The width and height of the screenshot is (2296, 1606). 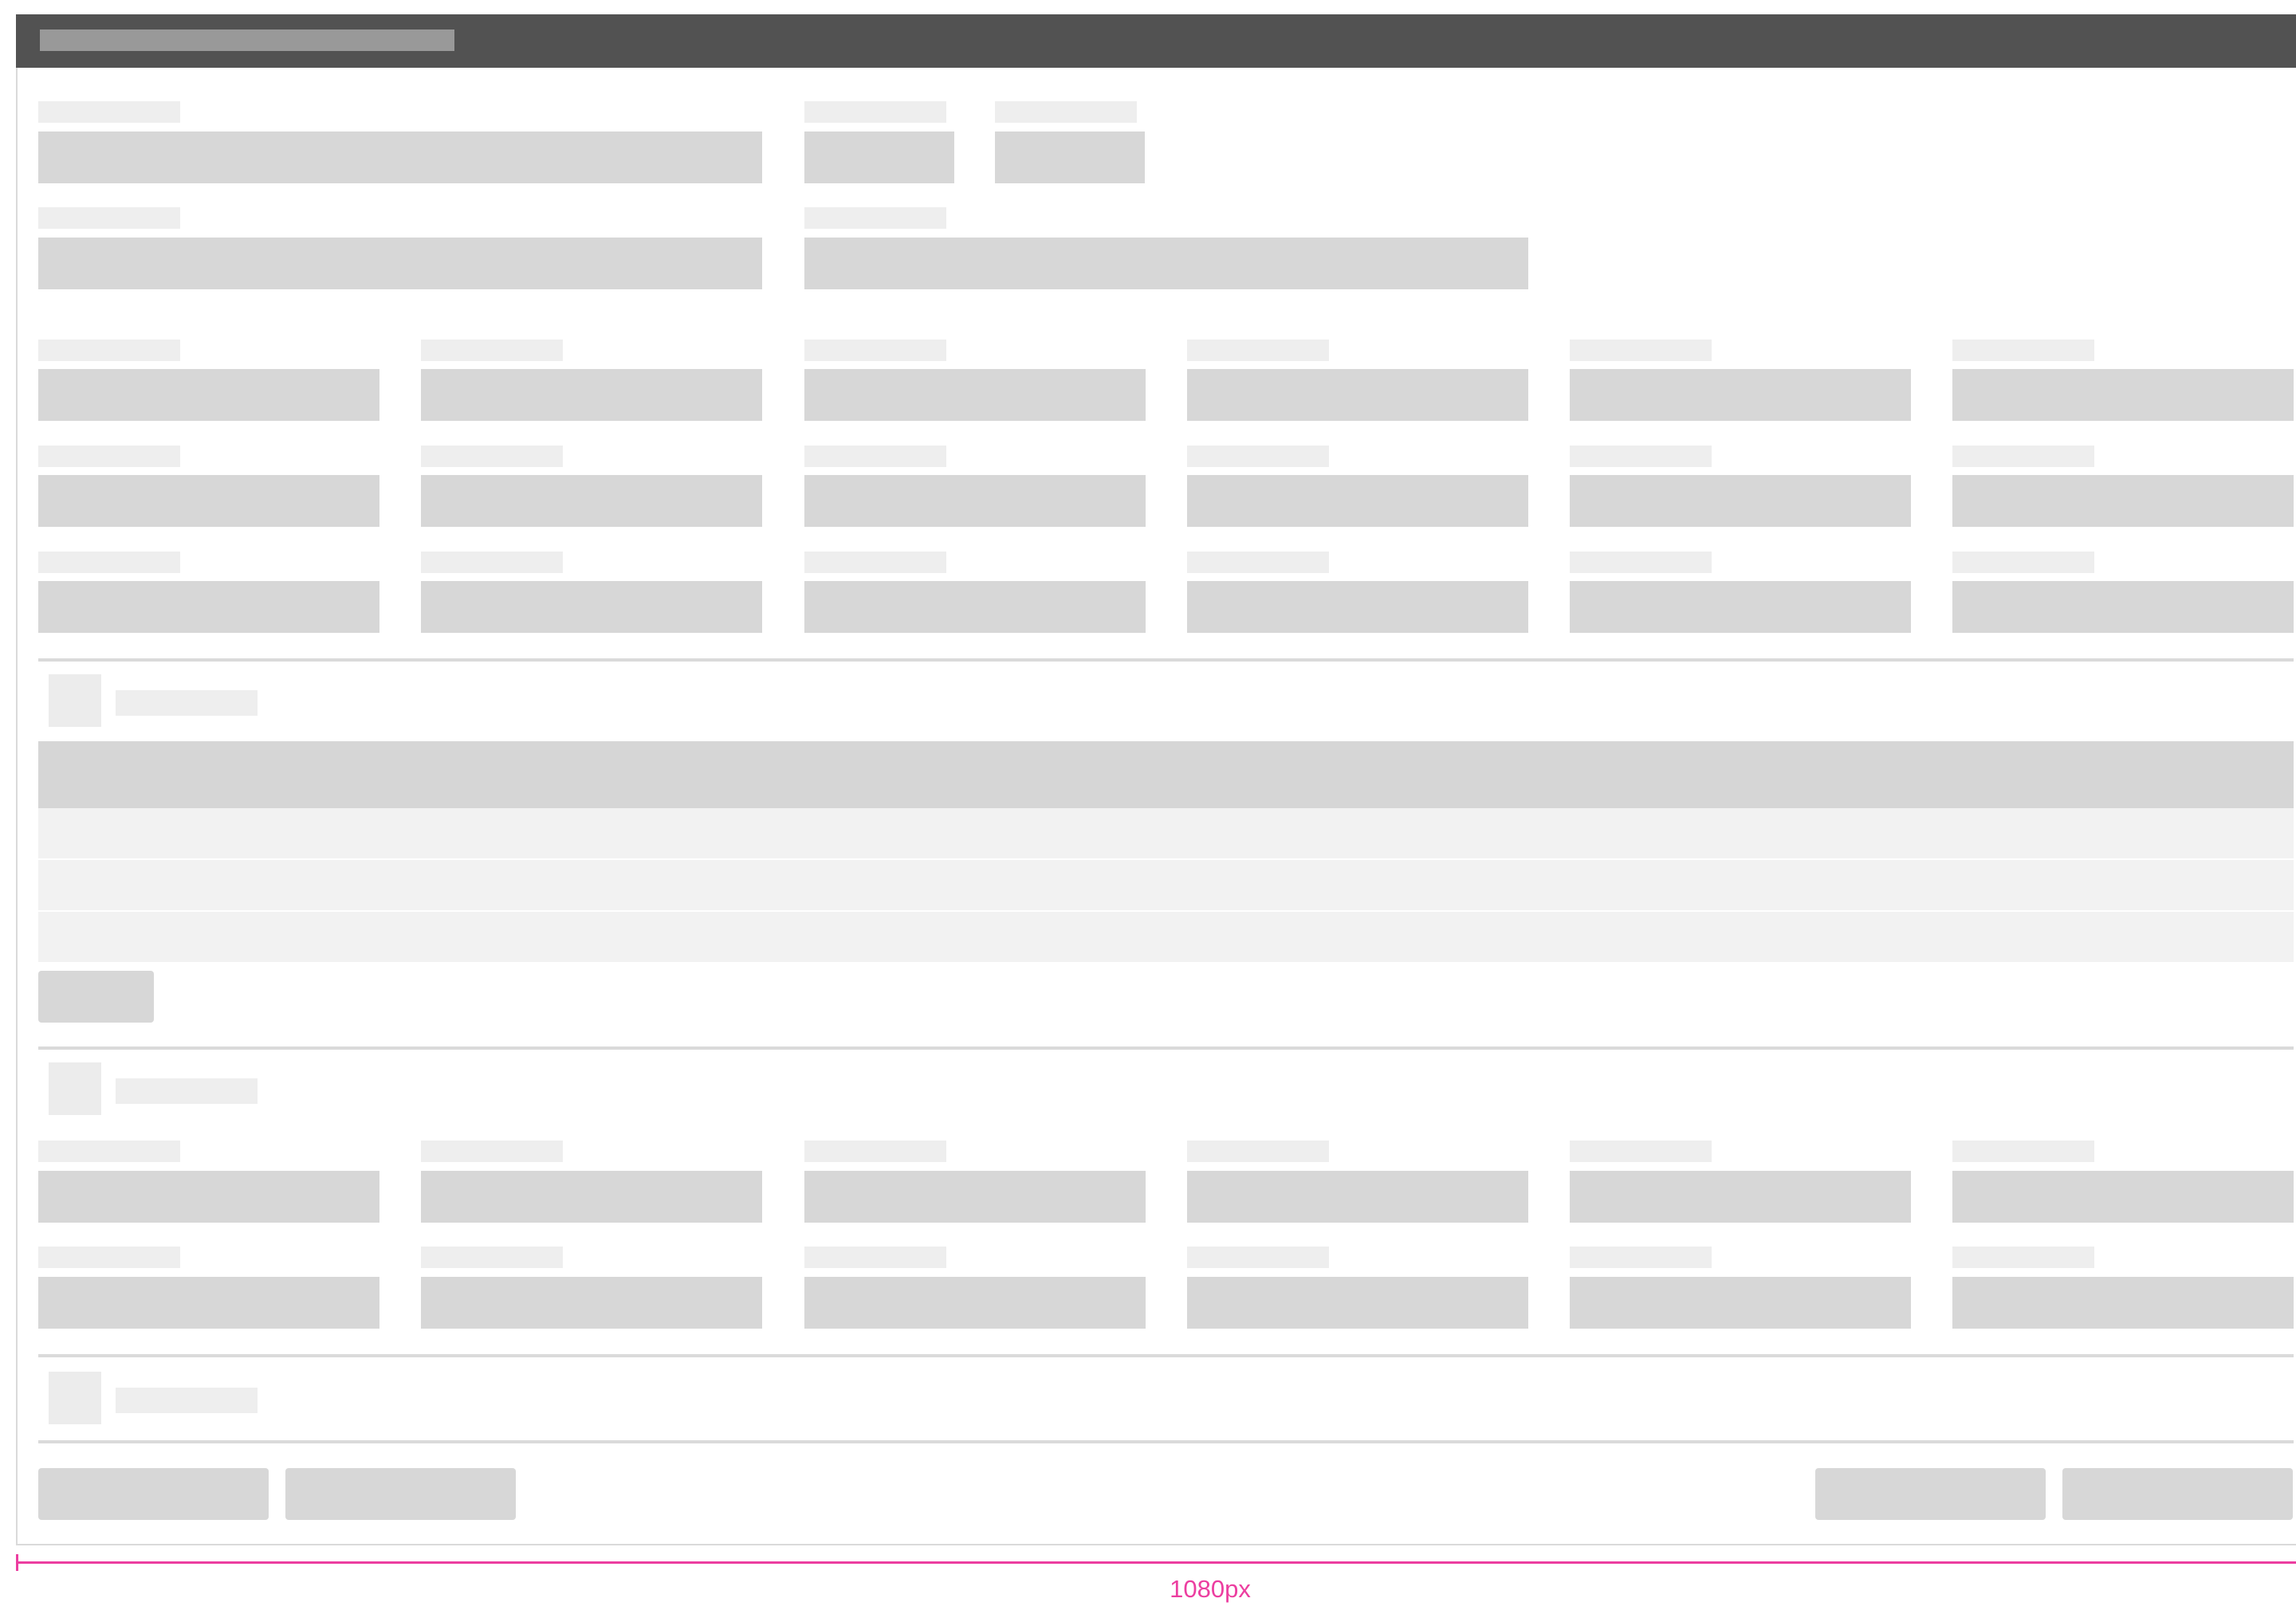 I want to click on add-row-button, so click(x=96, y=997).